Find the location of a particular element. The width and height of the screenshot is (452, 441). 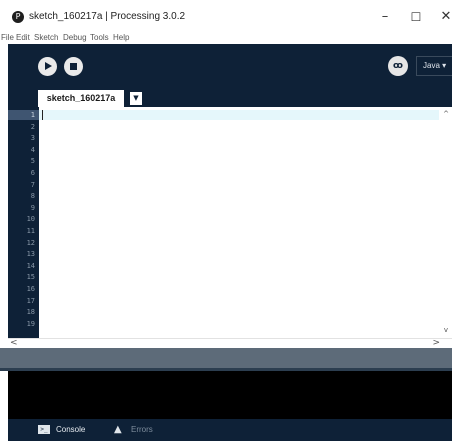

horizontal-scrollbar: < > is located at coordinates (230, 343).